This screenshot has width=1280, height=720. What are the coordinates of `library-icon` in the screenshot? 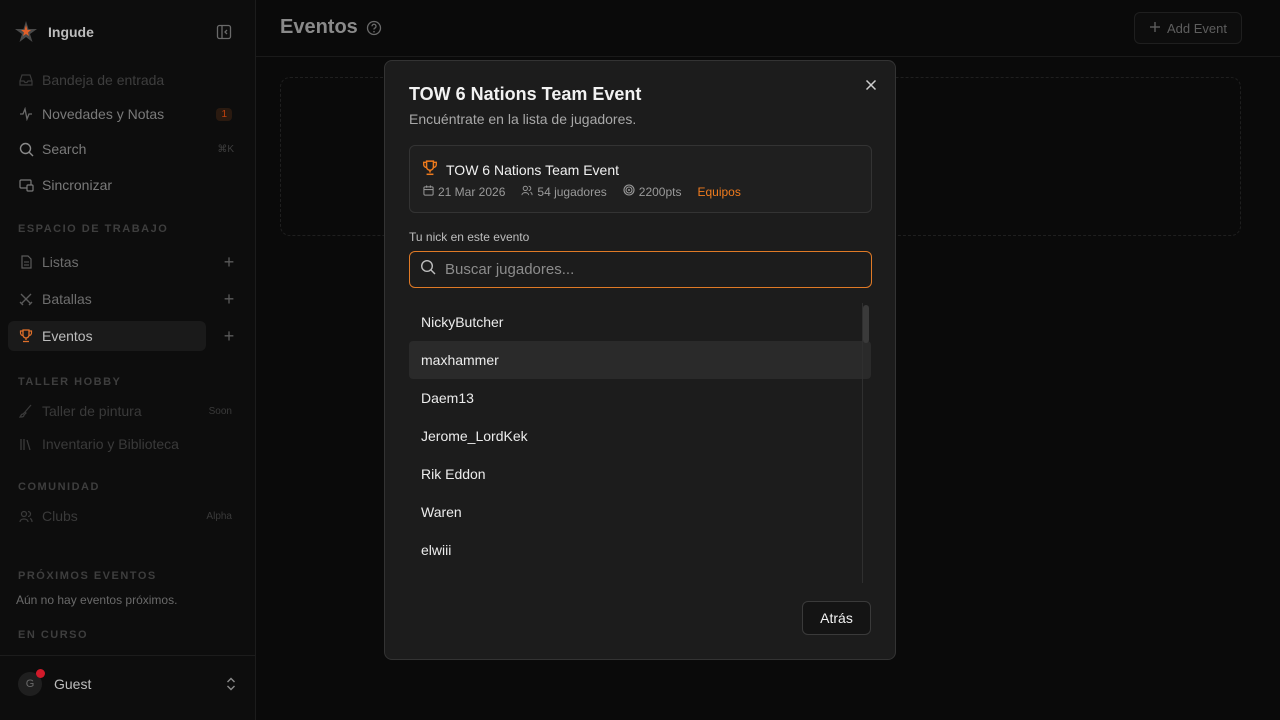 It's located at (26, 444).